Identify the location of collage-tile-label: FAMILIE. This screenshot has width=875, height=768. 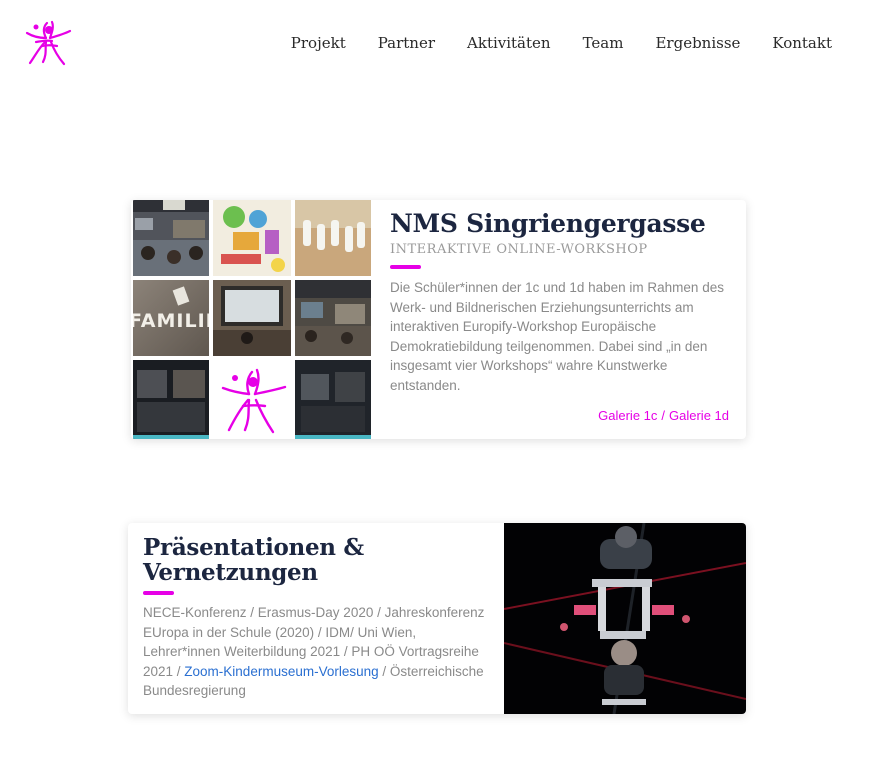
(171, 321).